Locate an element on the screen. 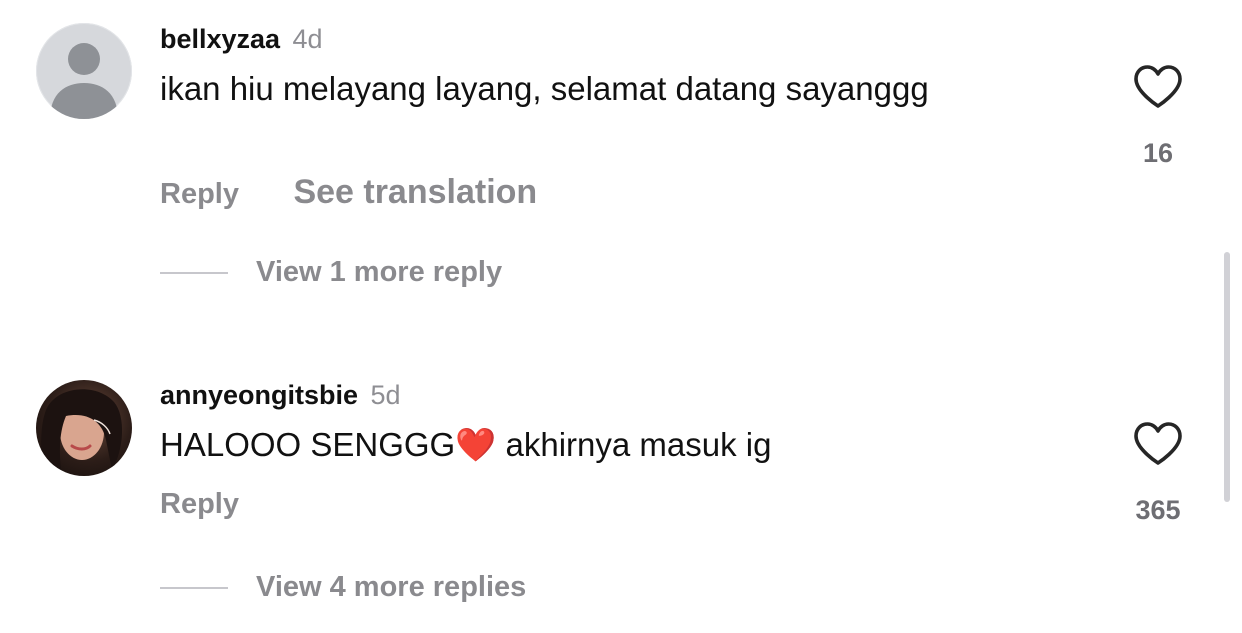 The height and width of the screenshot is (633, 1242). red-heart-emoji: ❤️ is located at coordinates (476, 444).